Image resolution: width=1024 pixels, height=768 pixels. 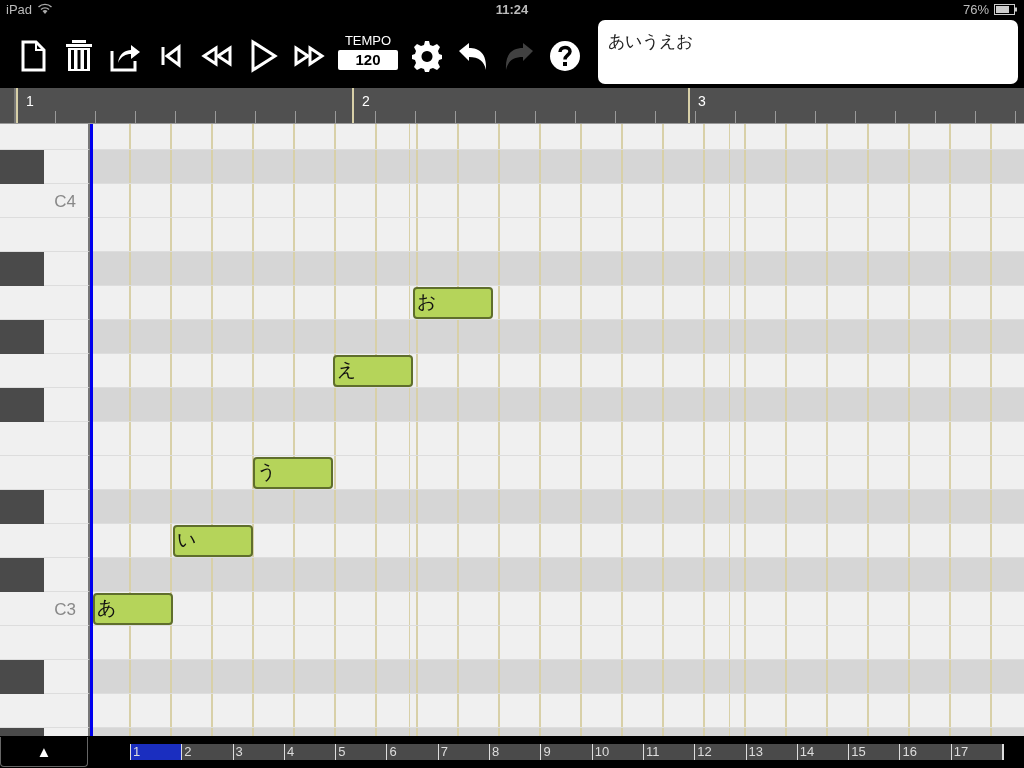 I want to click on note-block: え, so click(x=373, y=371).